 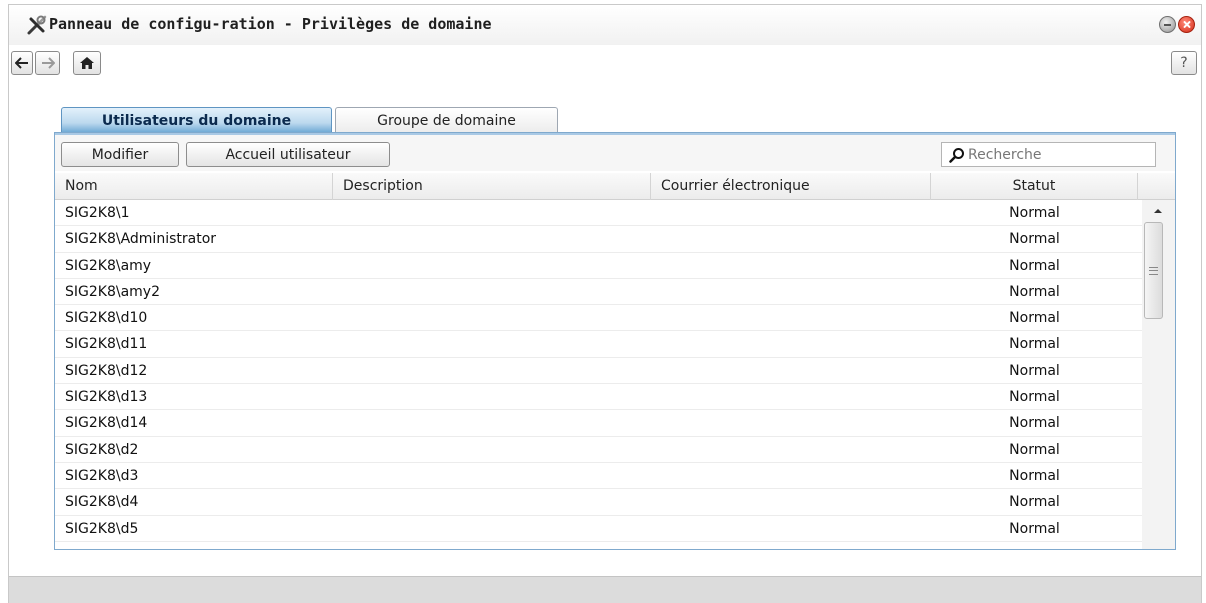 What do you see at coordinates (102, 502) in the screenshot?
I see `cell-nom: SIG2K8\d4` at bounding box center [102, 502].